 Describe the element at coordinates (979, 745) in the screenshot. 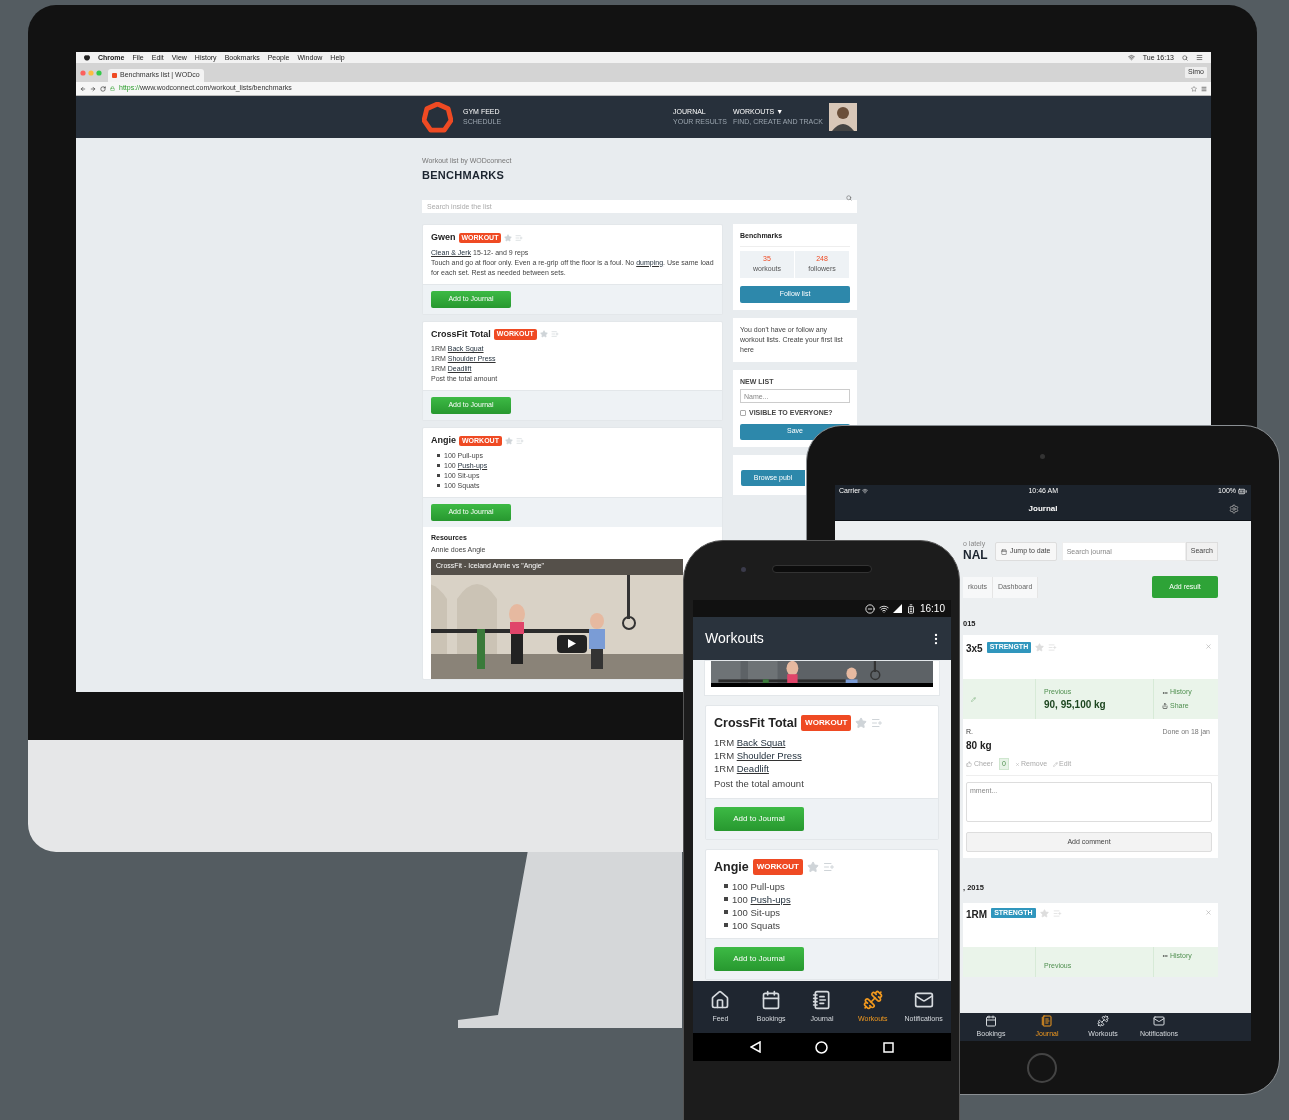

I see `entry-result: 80 kg` at that location.